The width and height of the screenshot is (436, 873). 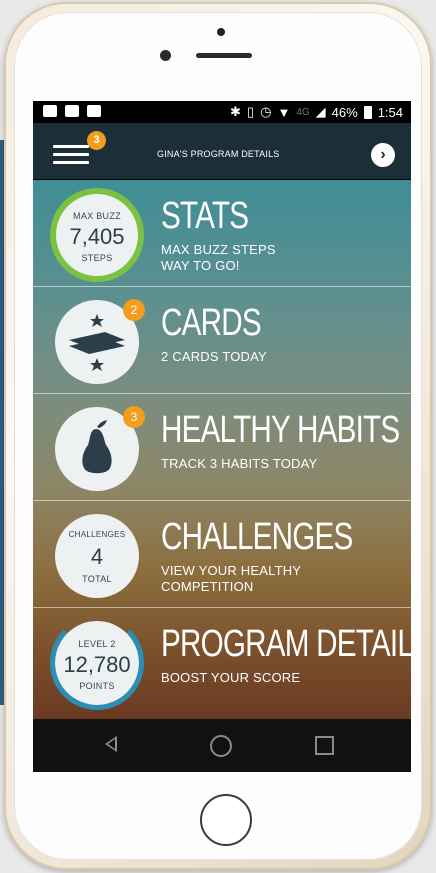 I want to click on home-icon, so click(x=221, y=746).